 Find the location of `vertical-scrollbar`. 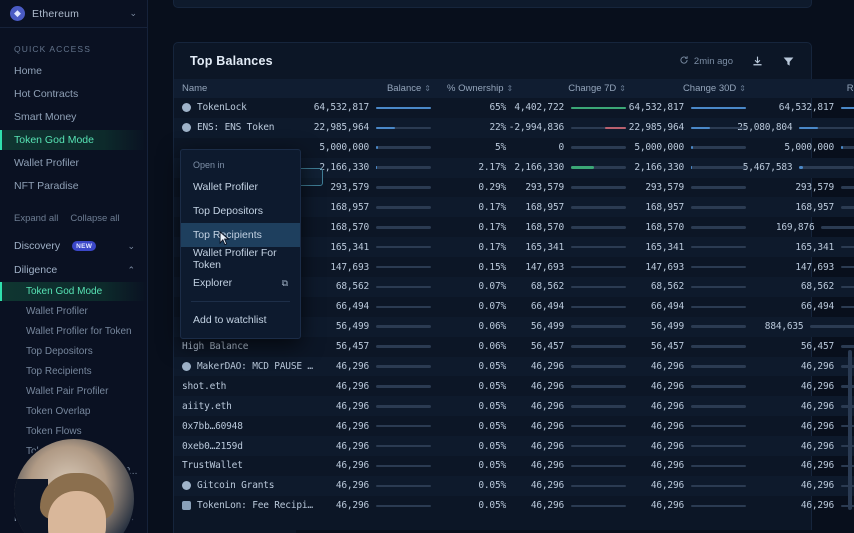

vertical-scrollbar is located at coordinates (850, 430).